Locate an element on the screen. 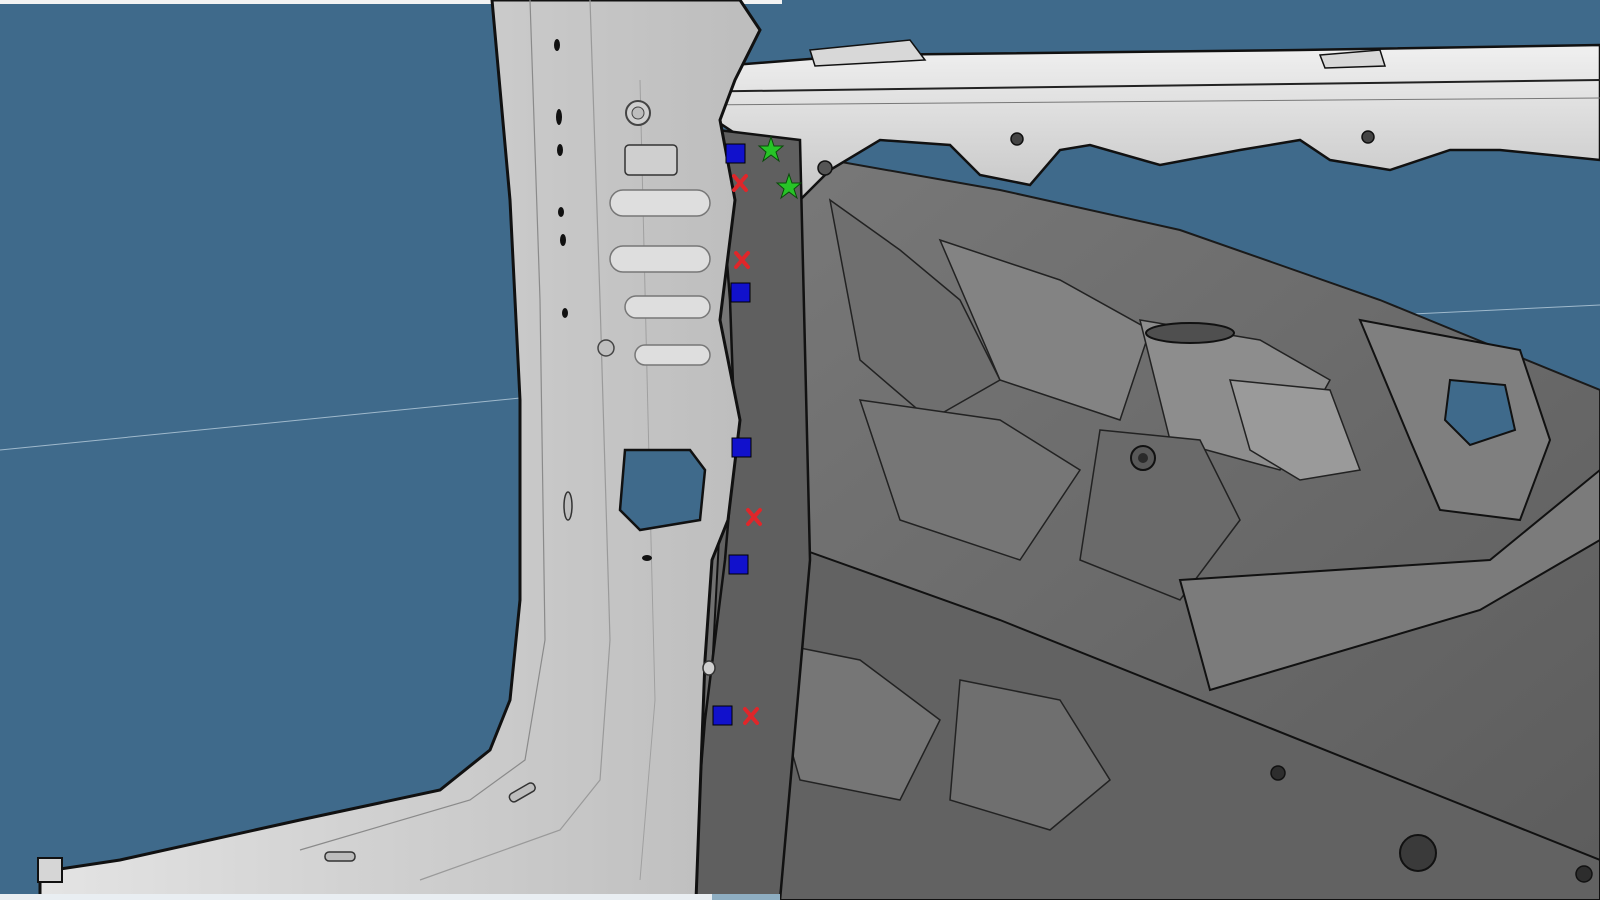 The height and width of the screenshot is (900, 1600). viewport-bottom-border-accent is located at coordinates (746, 897).